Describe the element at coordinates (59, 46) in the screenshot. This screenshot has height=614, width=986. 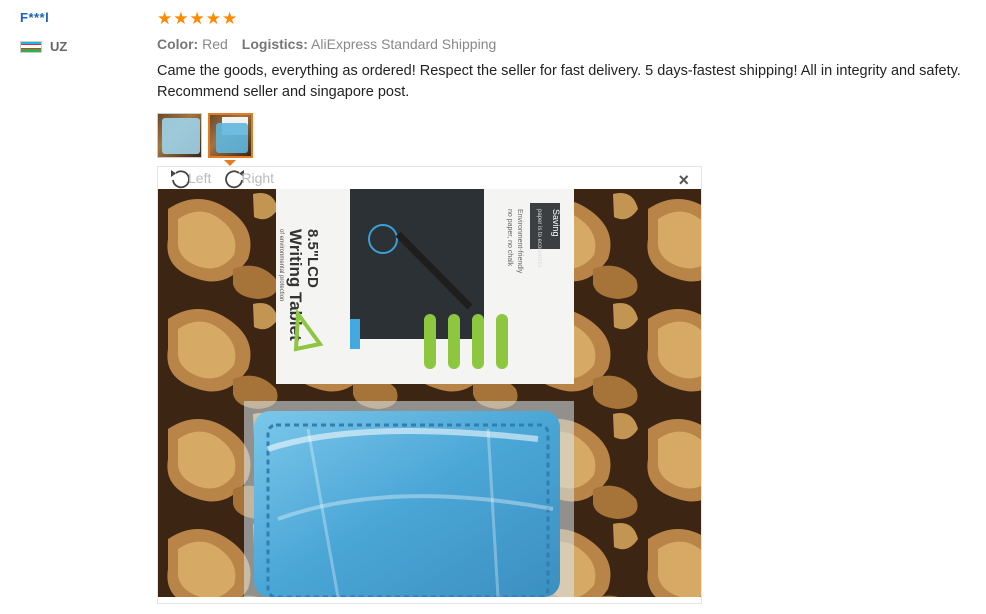
I see `country-code: UZ` at that location.